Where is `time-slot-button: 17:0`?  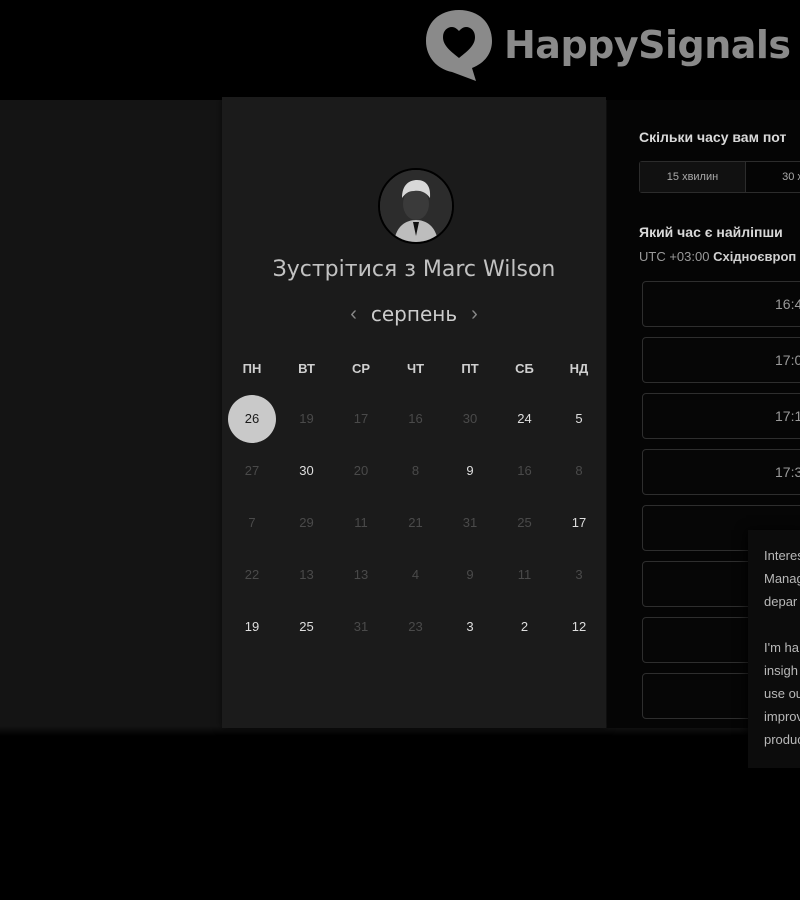
time-slot-button: 17:0 is located at coordinates (721, 360).